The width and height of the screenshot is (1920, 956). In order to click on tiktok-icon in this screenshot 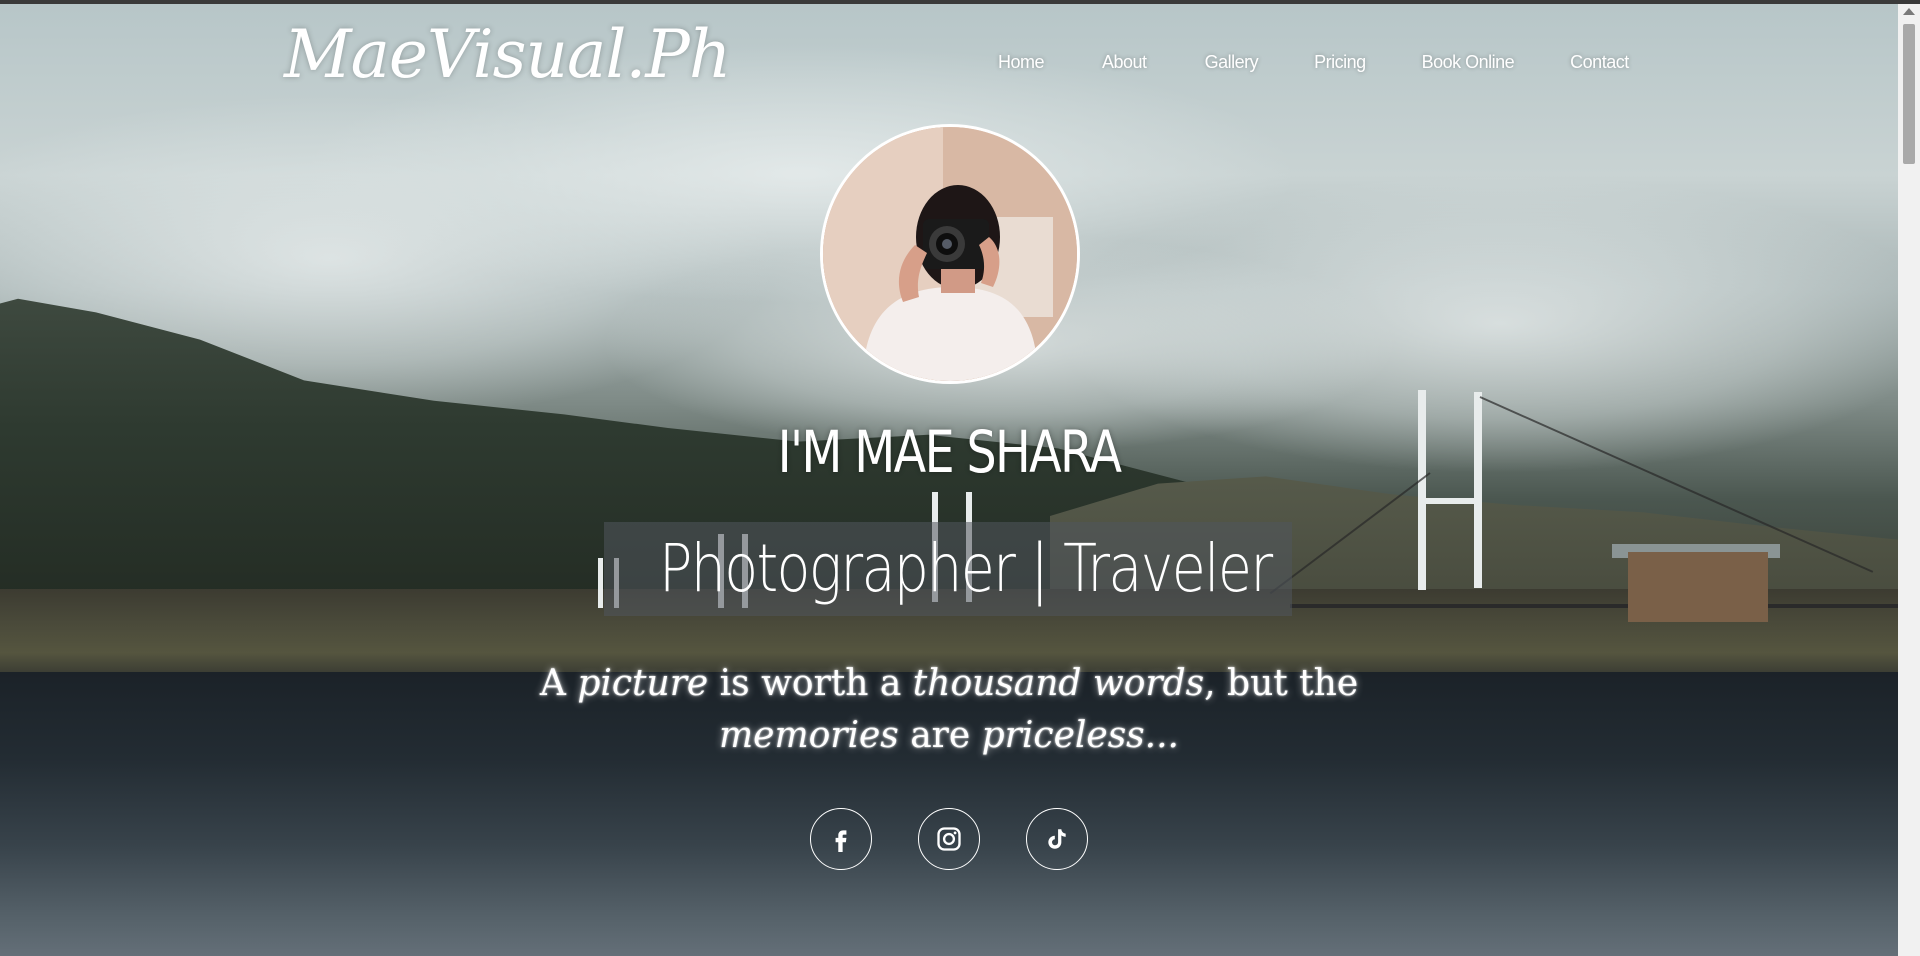, I will do `click(1057, 839)`.